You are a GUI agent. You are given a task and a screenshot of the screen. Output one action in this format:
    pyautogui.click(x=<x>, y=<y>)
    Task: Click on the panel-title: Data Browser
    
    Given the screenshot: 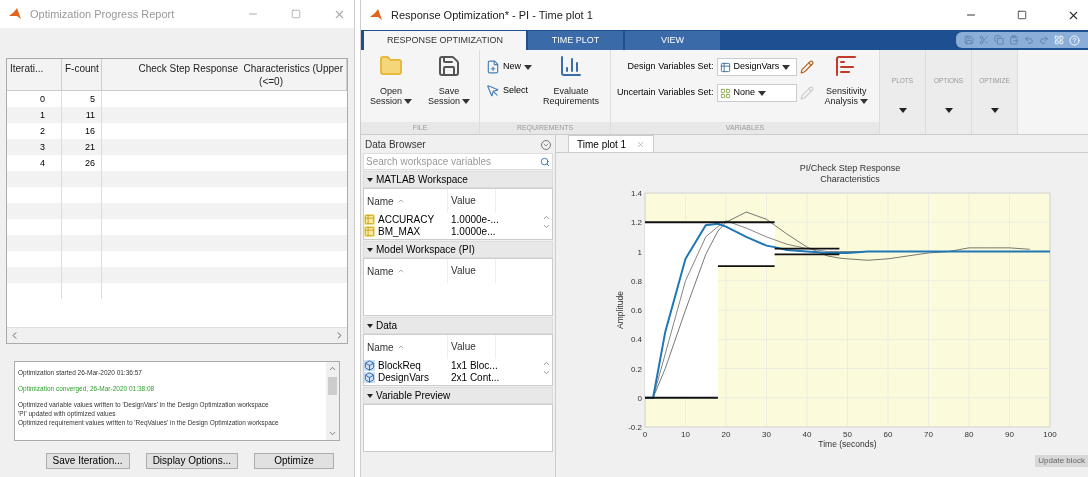 What is the action you would take?
    pyautogui.click(x=395, y=145)
    